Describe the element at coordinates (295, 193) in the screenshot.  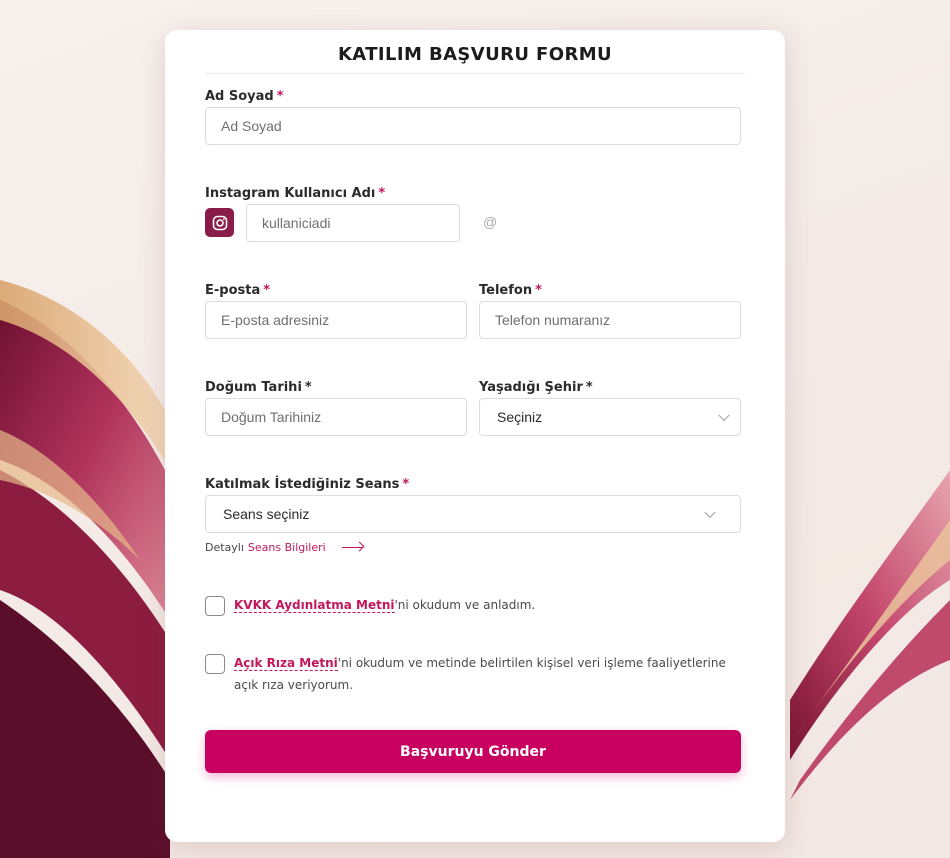
I see `instagram-label: Instagram Kullanıcı Adı *` at that location.